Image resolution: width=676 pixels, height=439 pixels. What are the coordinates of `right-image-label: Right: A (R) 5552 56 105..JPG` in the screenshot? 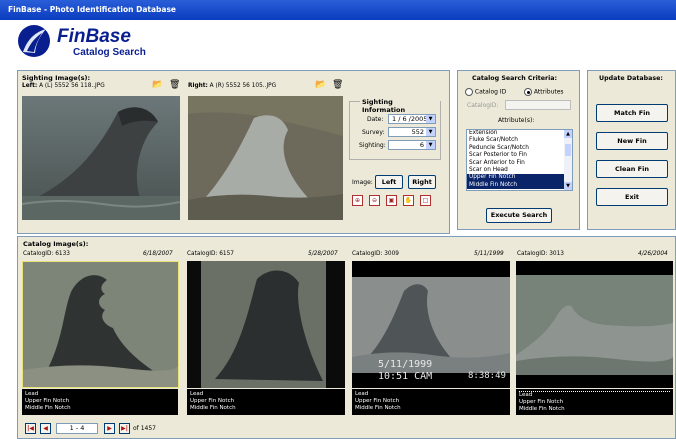 It's located at (232, 86).